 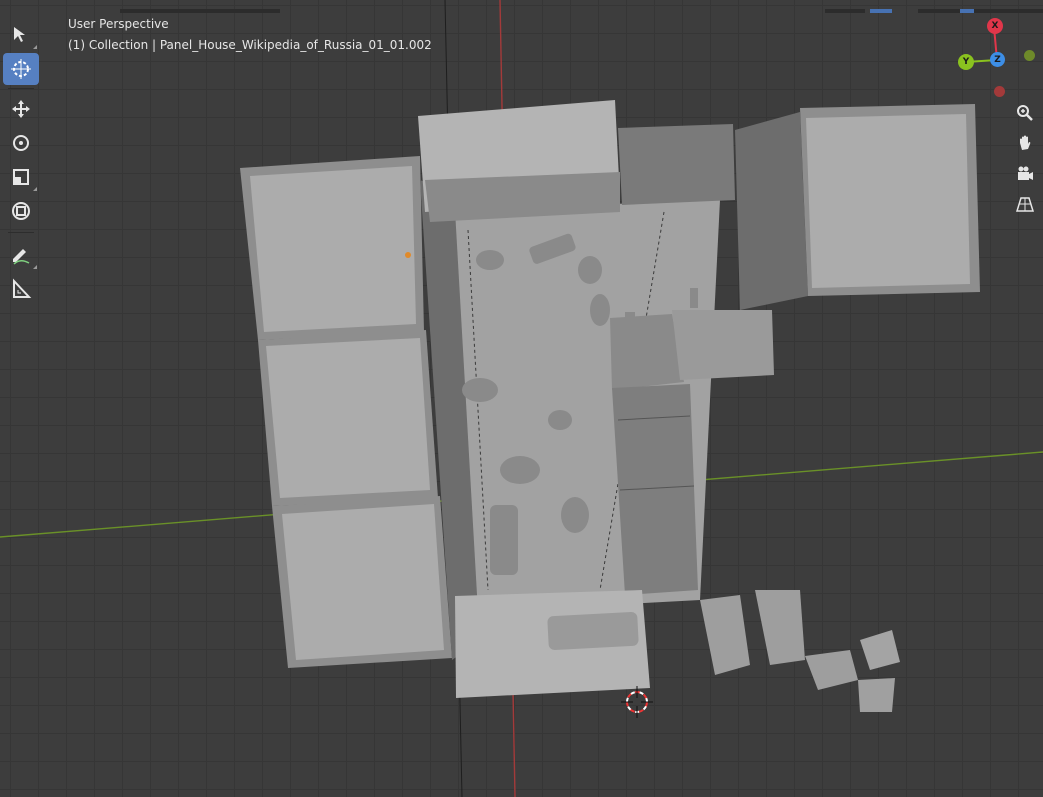 I want to click on select-tool, so click(x=21, y=35).